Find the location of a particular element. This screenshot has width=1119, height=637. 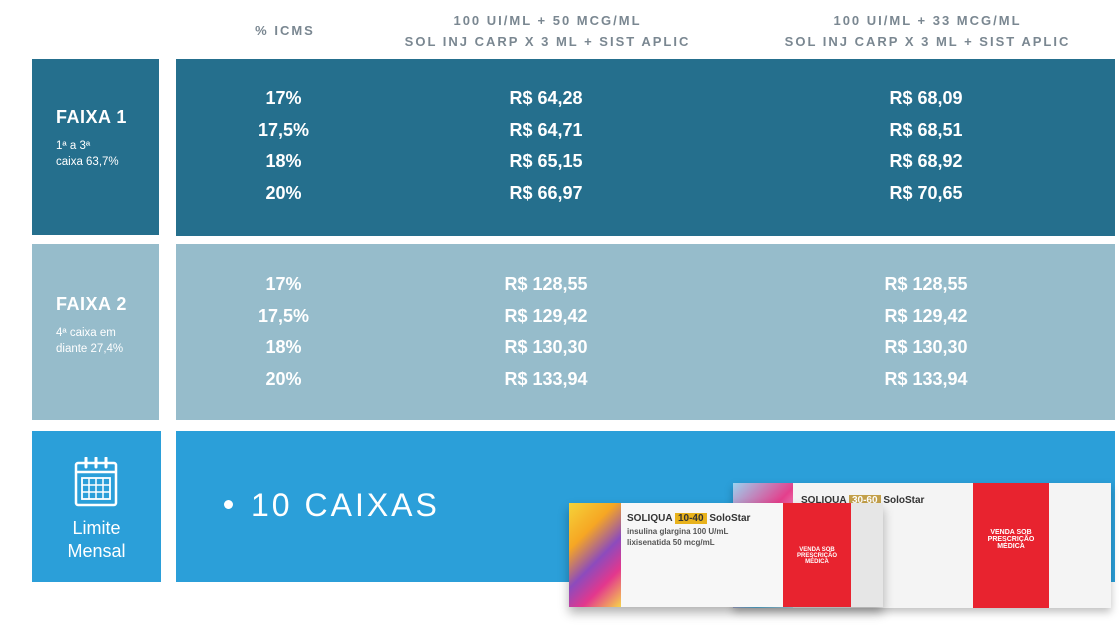

faixa2-title: FAIXA 2 is located at coordinates (91, 304).